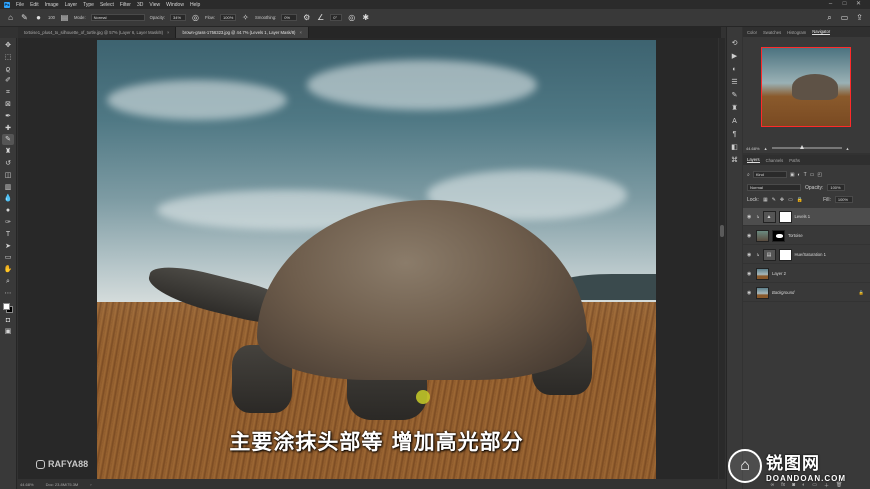 Image resolution: width=870 pixels, height=489 pixels. Describe the element at coordinates (8, 128) in the screenshot. I see `healing-tool-icon: ✚` at that location.